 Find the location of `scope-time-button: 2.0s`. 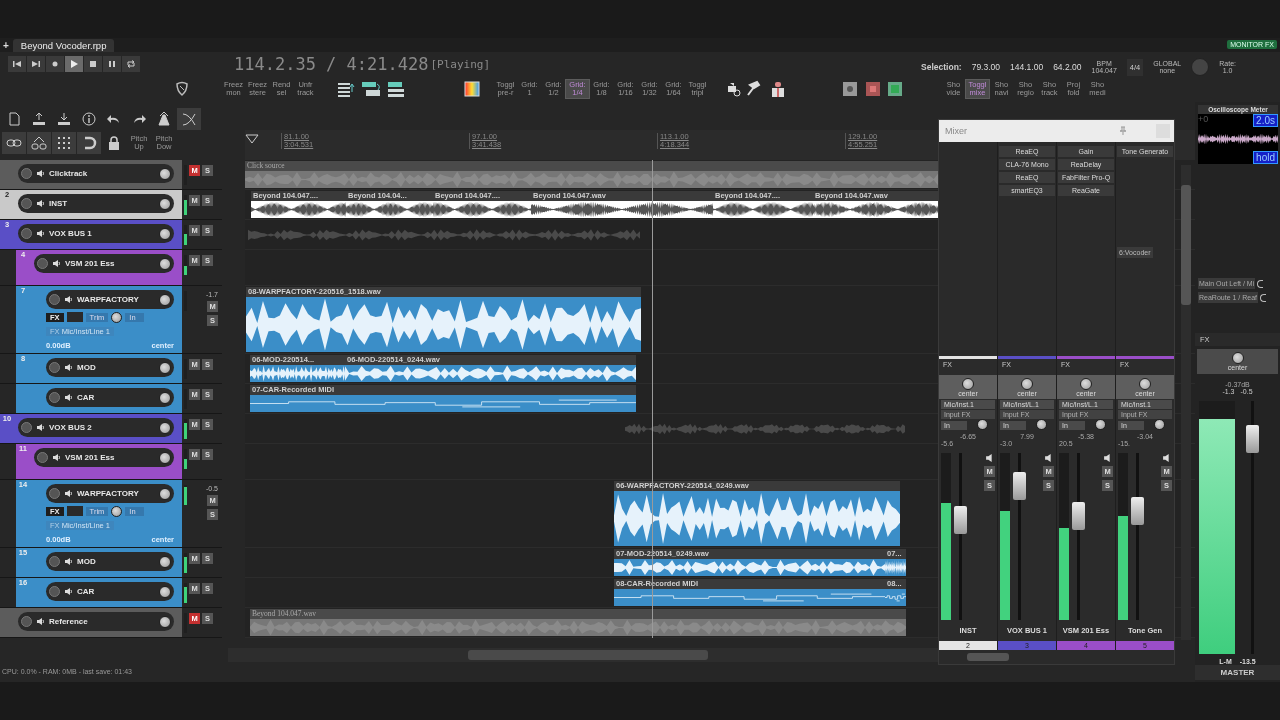

scope-time-button: 2.0s is located at coordinates (1265, 120).